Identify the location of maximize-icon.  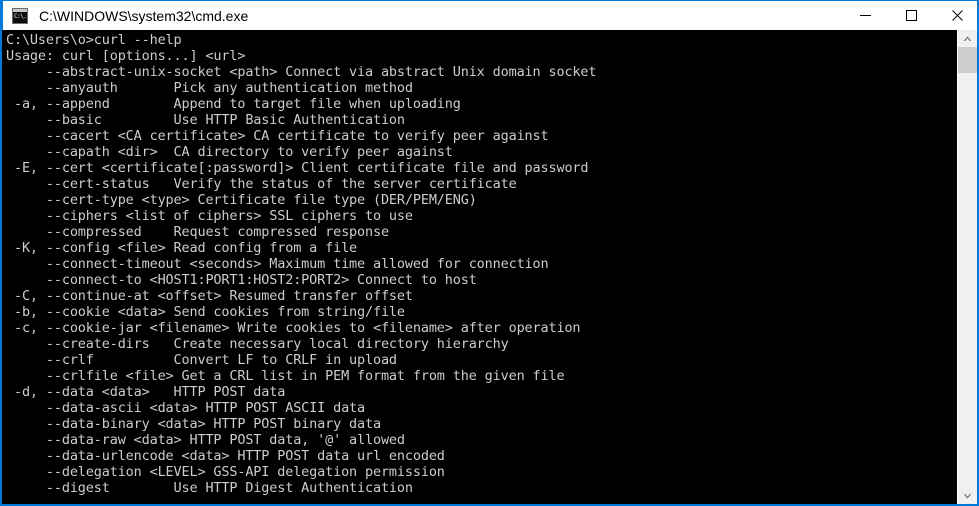
(911, 15).